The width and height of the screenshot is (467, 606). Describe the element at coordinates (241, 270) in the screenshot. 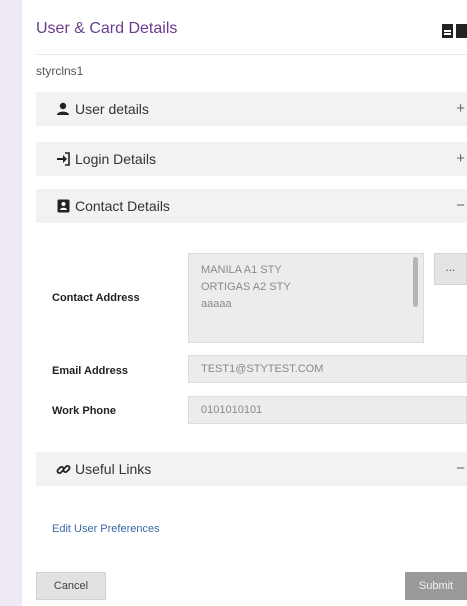

I see `address-line: MANILA A1 STY` at that location.